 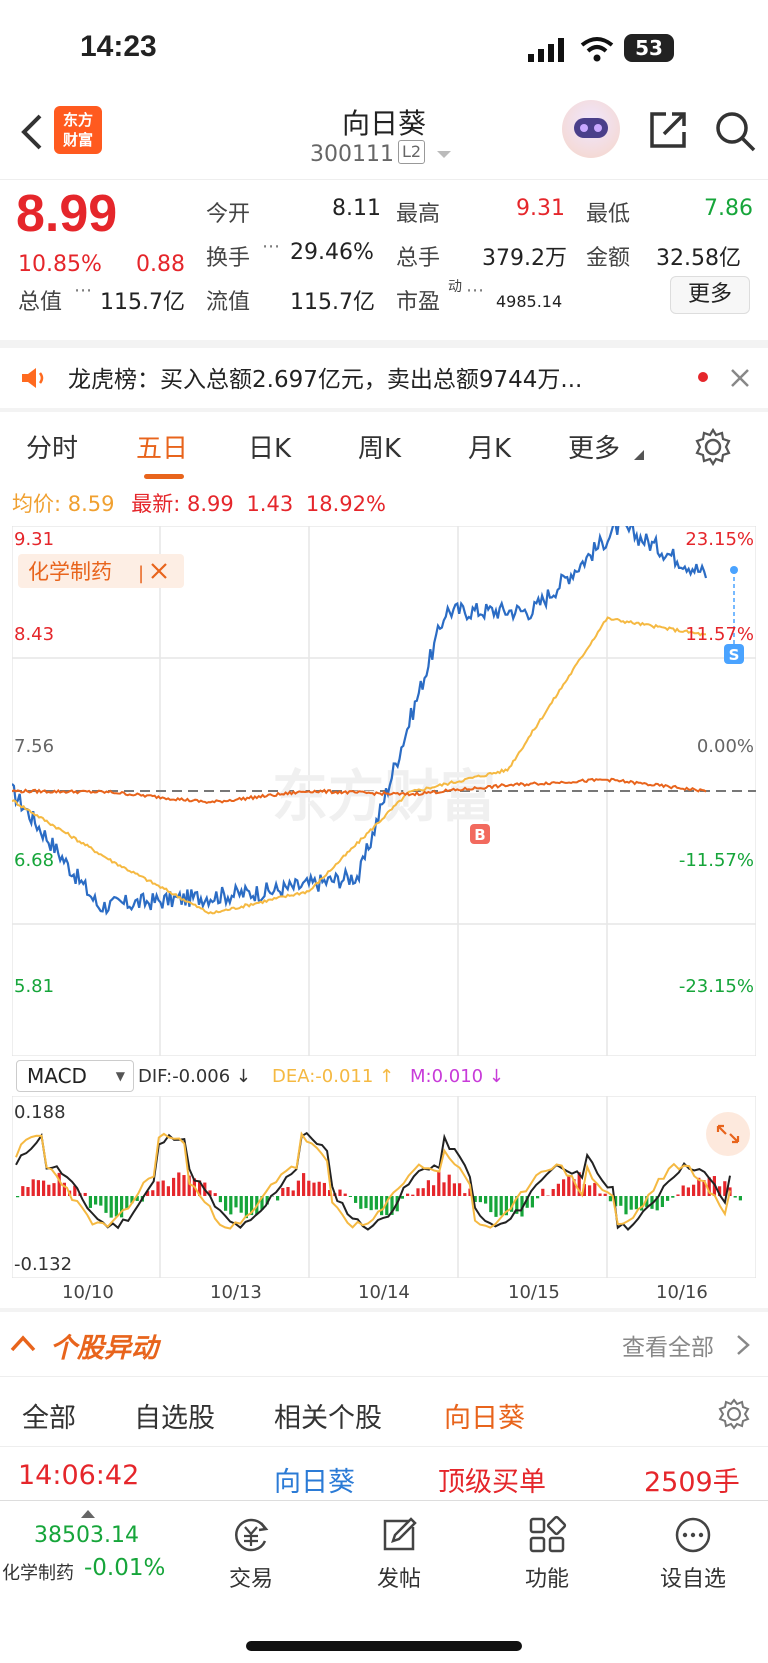 I want to click on view-all-link: 查看全部, so click(x=668, y=1345).